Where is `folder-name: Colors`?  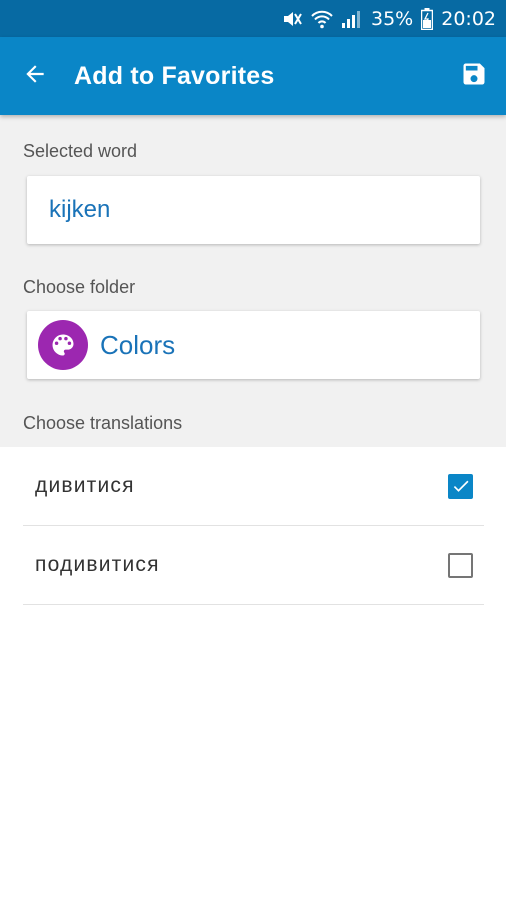 folder-name: Colors is located at coordinates (138, 344).